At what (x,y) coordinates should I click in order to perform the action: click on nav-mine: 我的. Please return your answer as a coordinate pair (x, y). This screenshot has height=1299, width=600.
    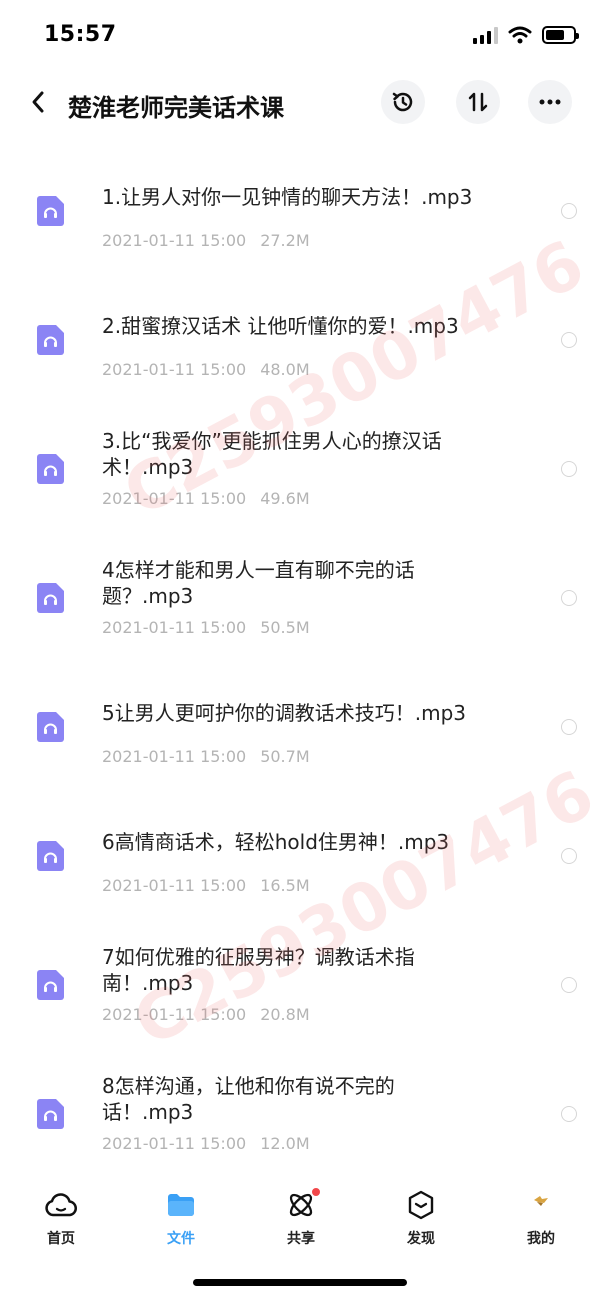
    Looking at the image, I should click on (541, 1218).